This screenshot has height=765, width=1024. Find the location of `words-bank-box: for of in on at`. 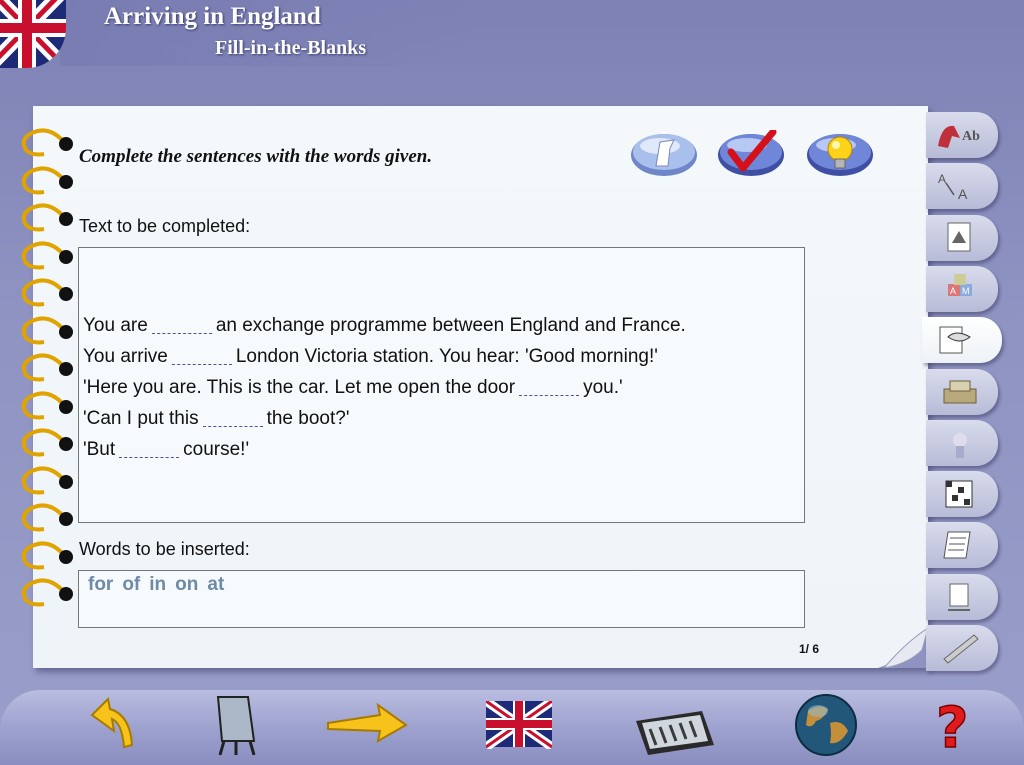

words-bank-box: for of in on at is located at coordinates (441, 599).